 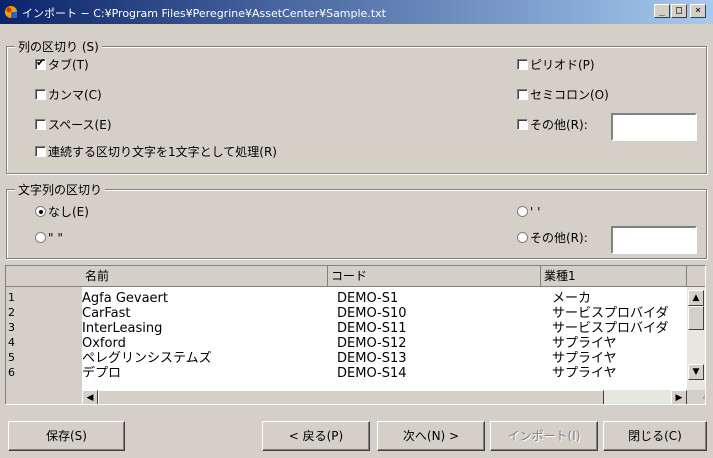 I want to click on semicolon-checkbox-box, so click(x=522, y=94).